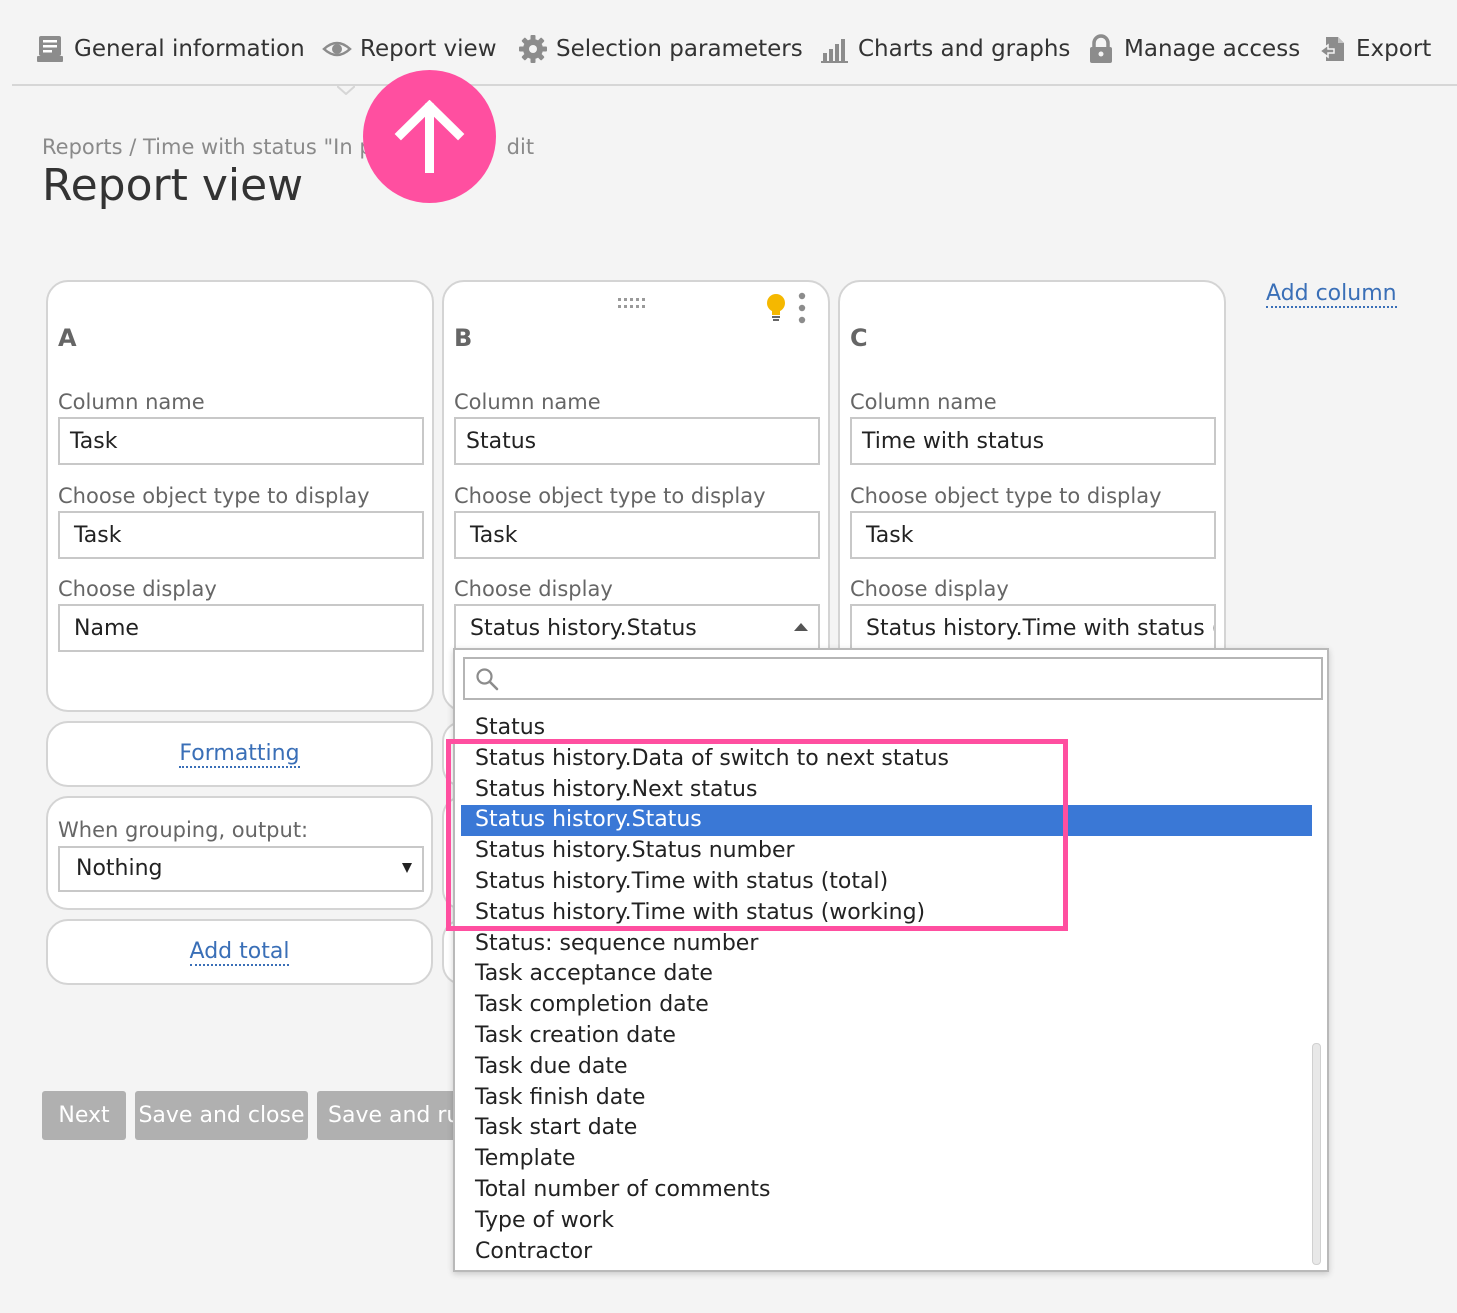 This screenshot has height=1313, width=1457. What do you see at coordinates (487, 679) in the screenshot?
I see `search-icon` at bounding box center [487, 679].